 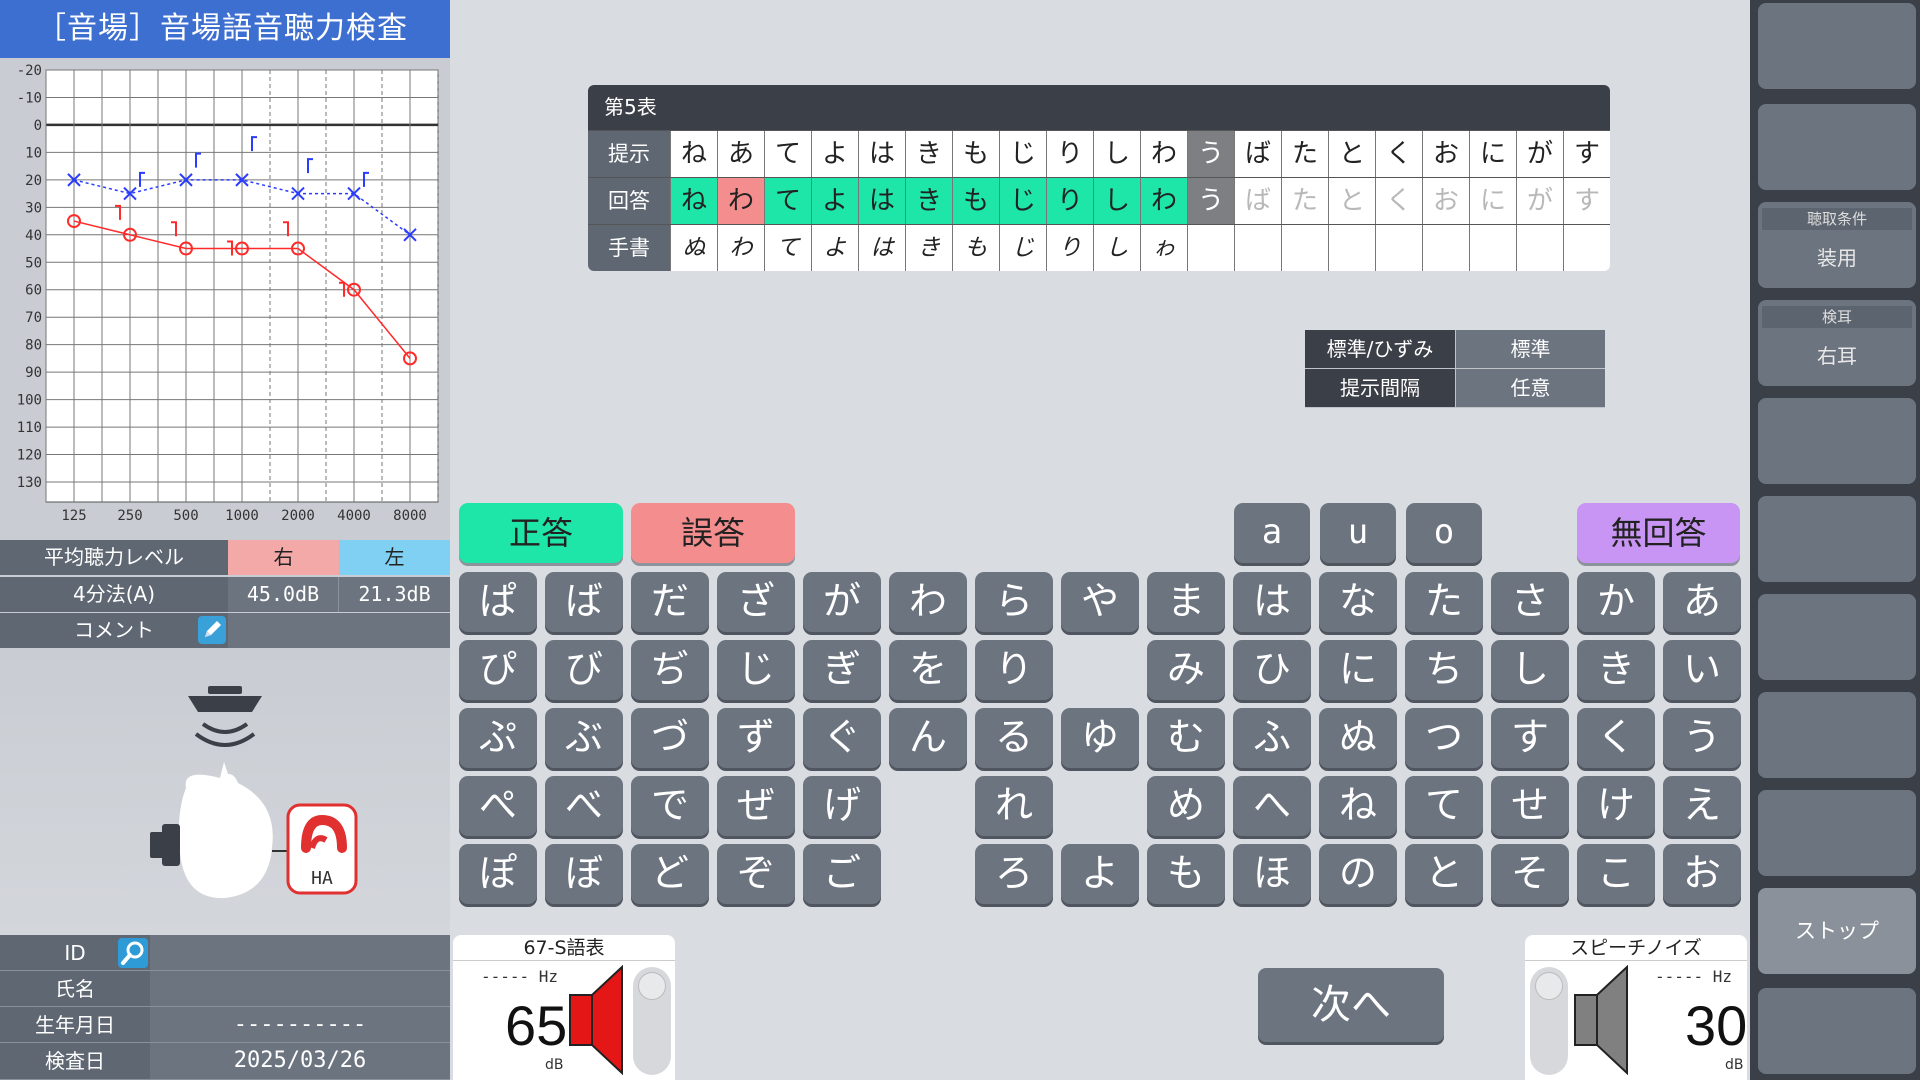 I want to click on kana-key: か, so click(x=1616, y=602).